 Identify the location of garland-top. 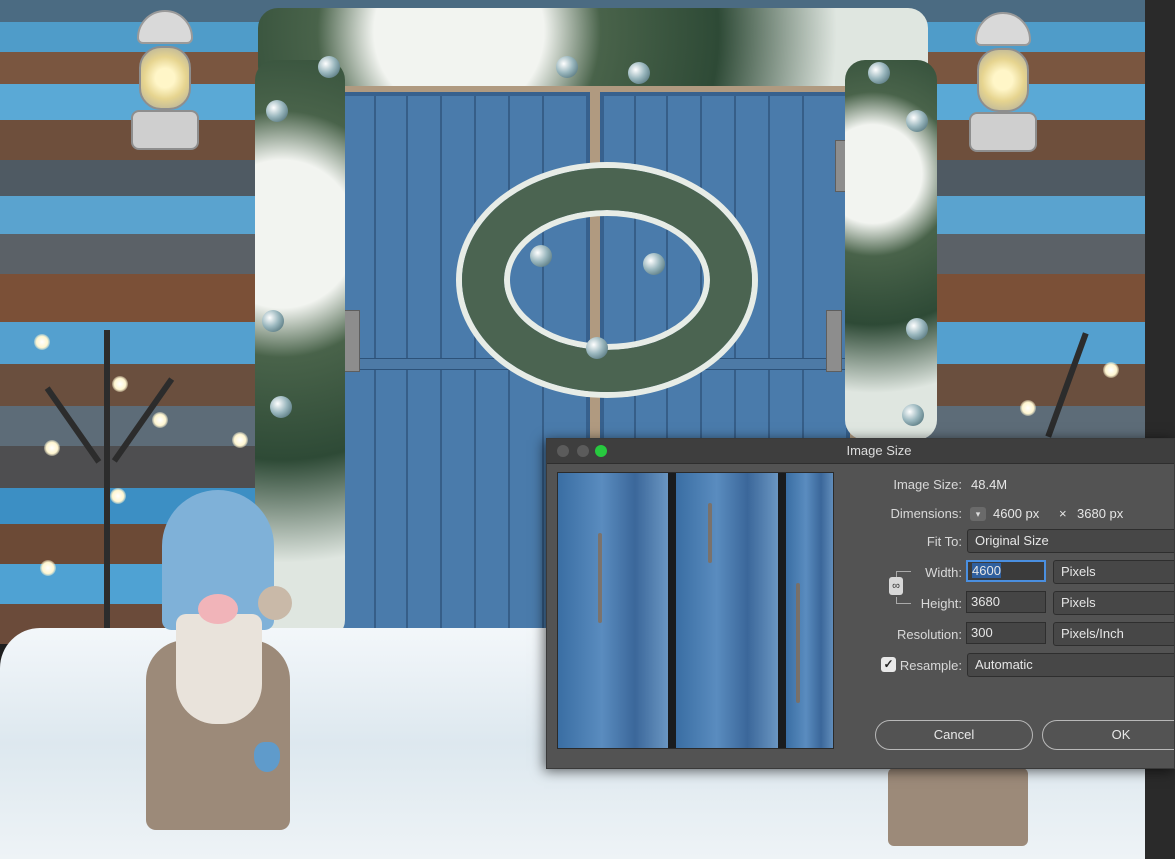
(593, 47).